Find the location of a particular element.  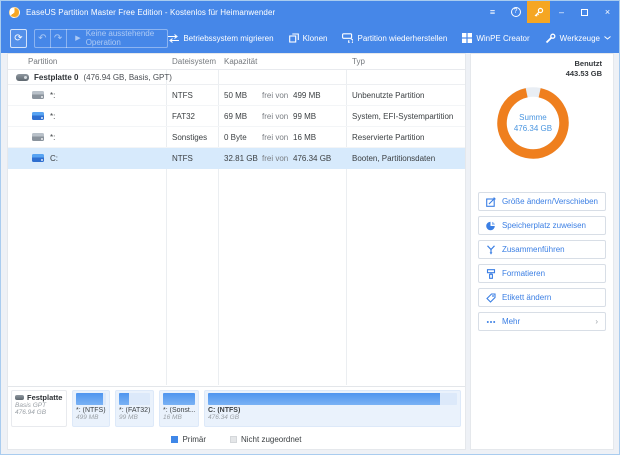

disk-details: (476.94 GB, Basis, GPT) is located at coordinates (127, 77).